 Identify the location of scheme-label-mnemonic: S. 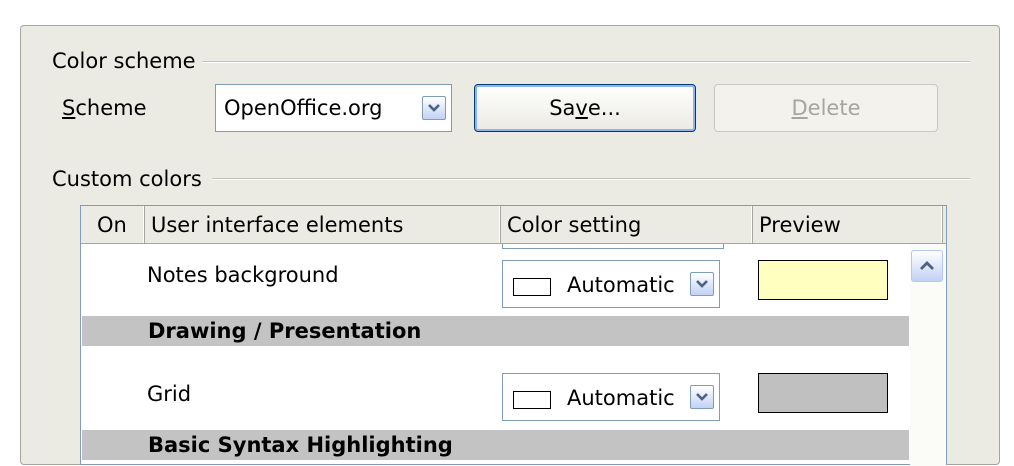
(69, 108).